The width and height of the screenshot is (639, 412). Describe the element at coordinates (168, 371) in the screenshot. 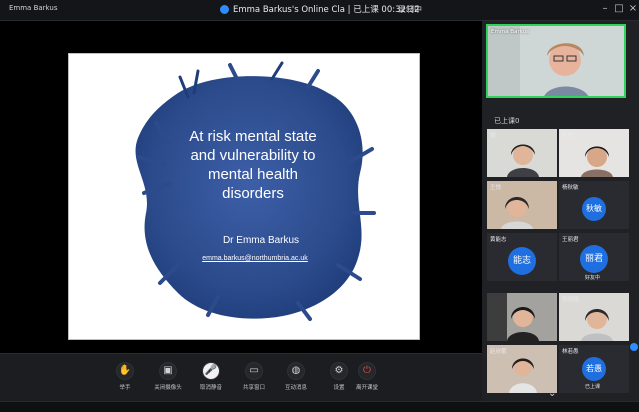

I see `camera-icon: ▣` at that location.